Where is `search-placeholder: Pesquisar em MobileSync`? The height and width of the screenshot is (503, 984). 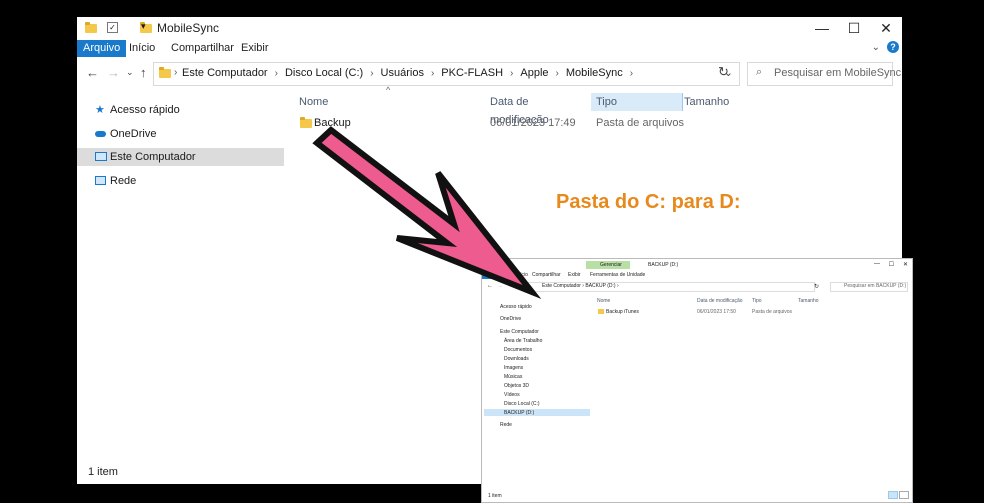
search-placeholder: Pesquisar em MobileSync is located at coordinates (838, 73).